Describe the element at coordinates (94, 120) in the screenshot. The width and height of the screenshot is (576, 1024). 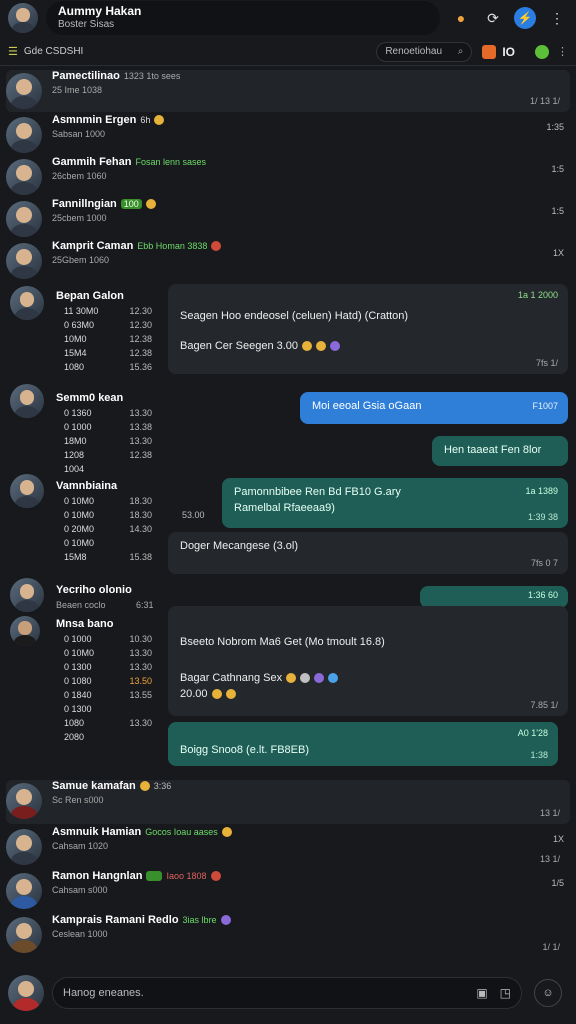
I see `chat-name: Asmnmin Ergen` at that location.